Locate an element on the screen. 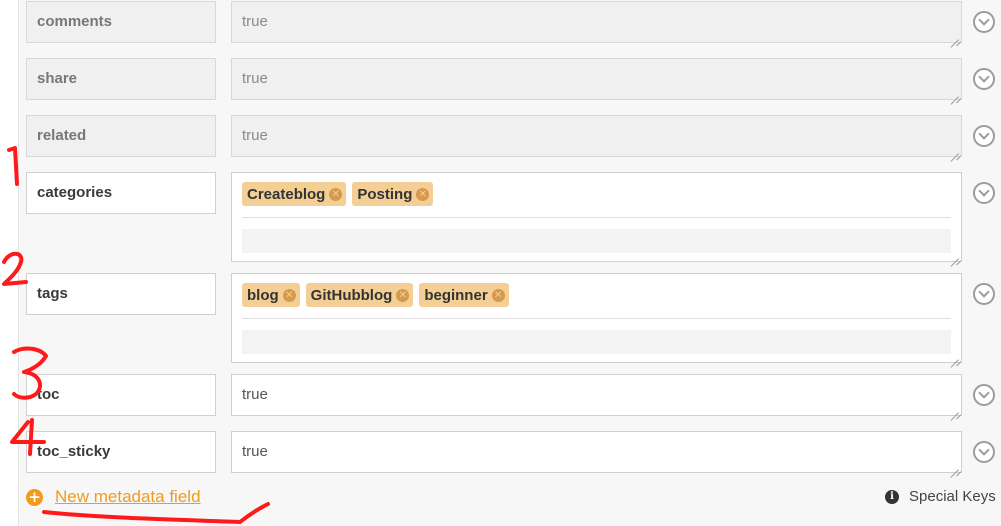 This screenshot has height=526, width=1001. tag-chip: GitHubblog ✕ is located at coordinates (359, 295).